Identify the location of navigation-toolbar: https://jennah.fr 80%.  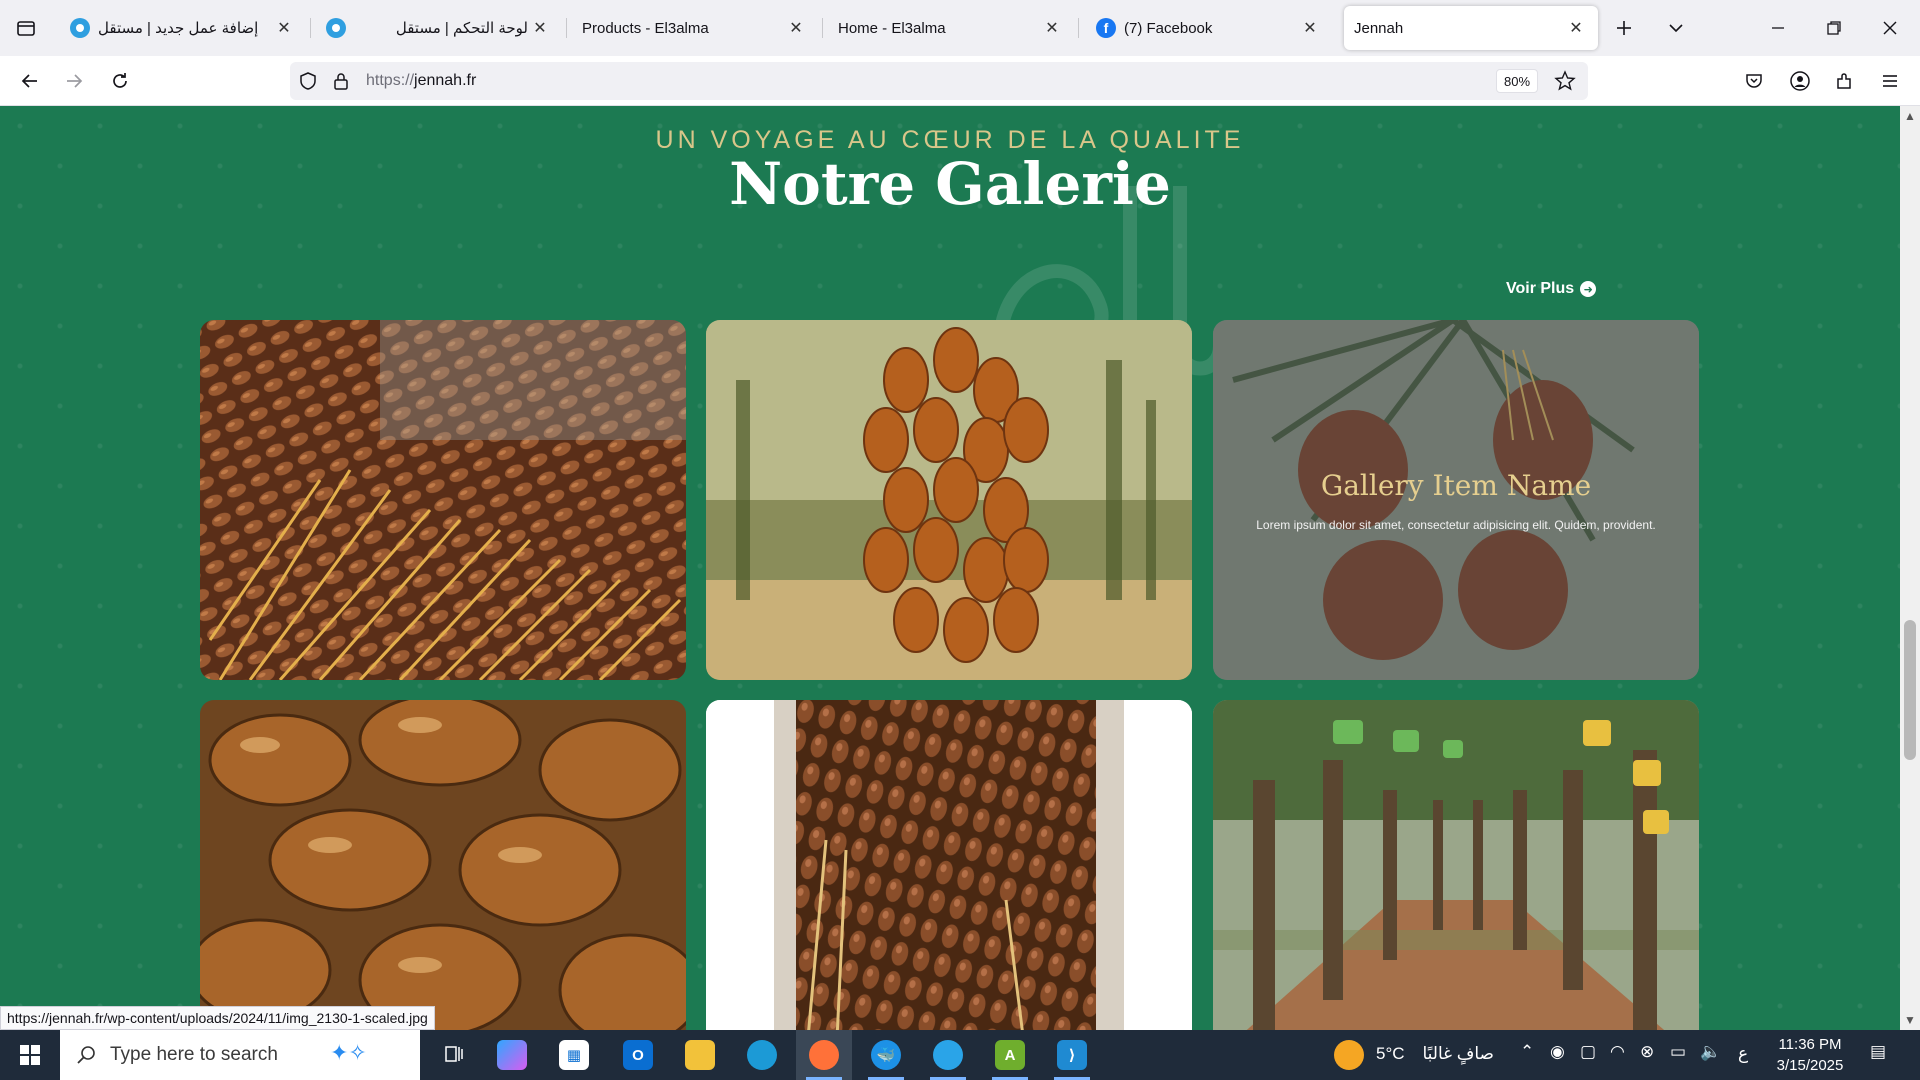
(960, 81).